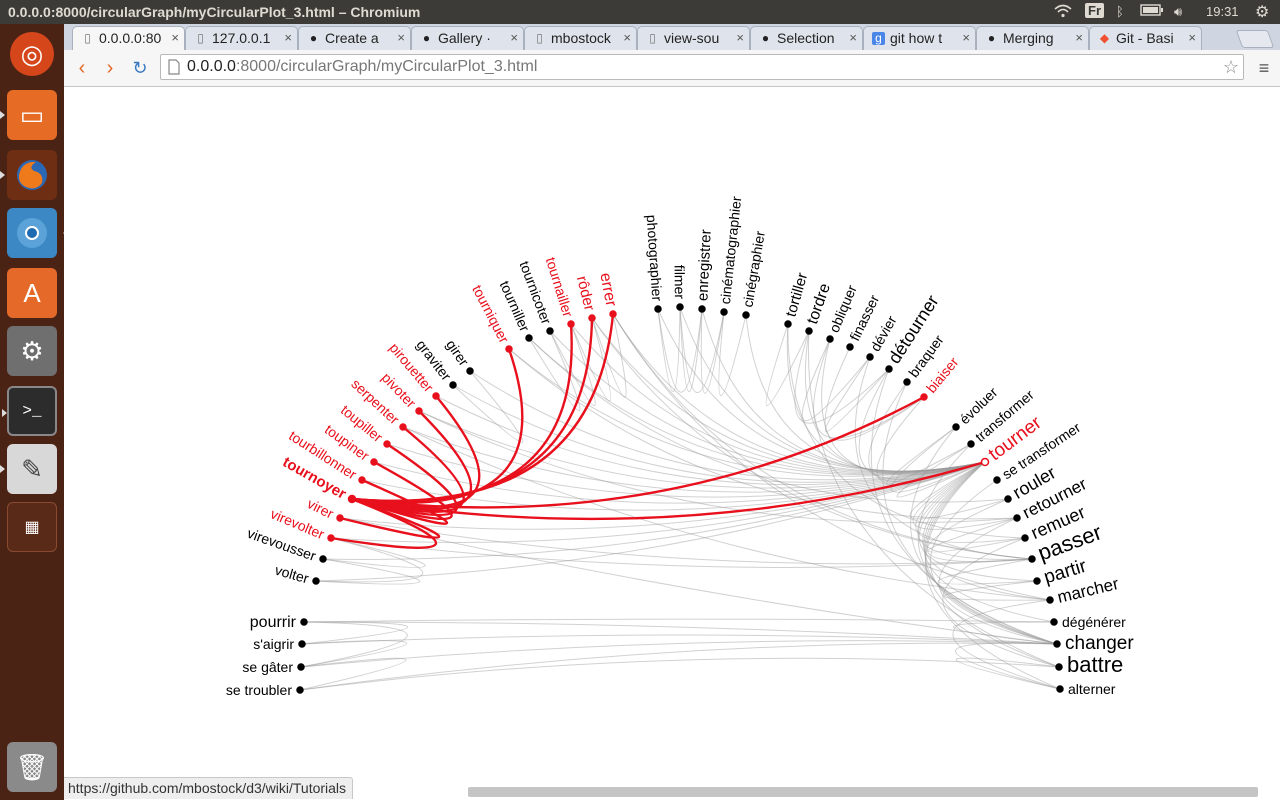 The height and width of the screenshot is (800, 1280). Describe the element at coordinates (806, 38) in the screenshot. I see `tab-7: ● Selection ×` at that location.